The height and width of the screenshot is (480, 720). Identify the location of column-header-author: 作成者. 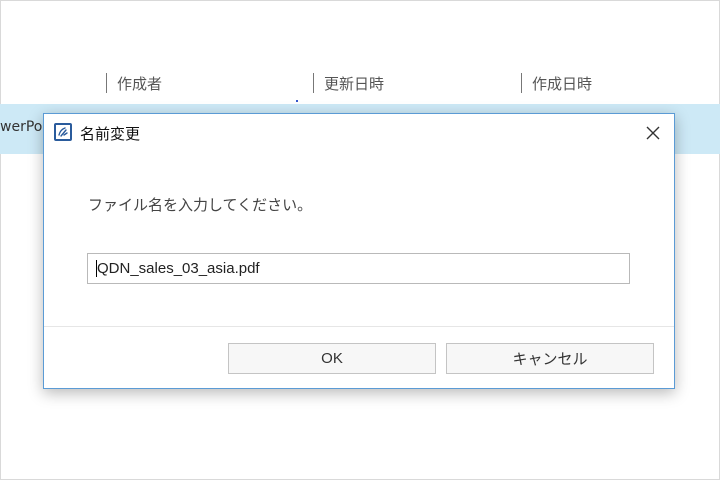
(134, 83).